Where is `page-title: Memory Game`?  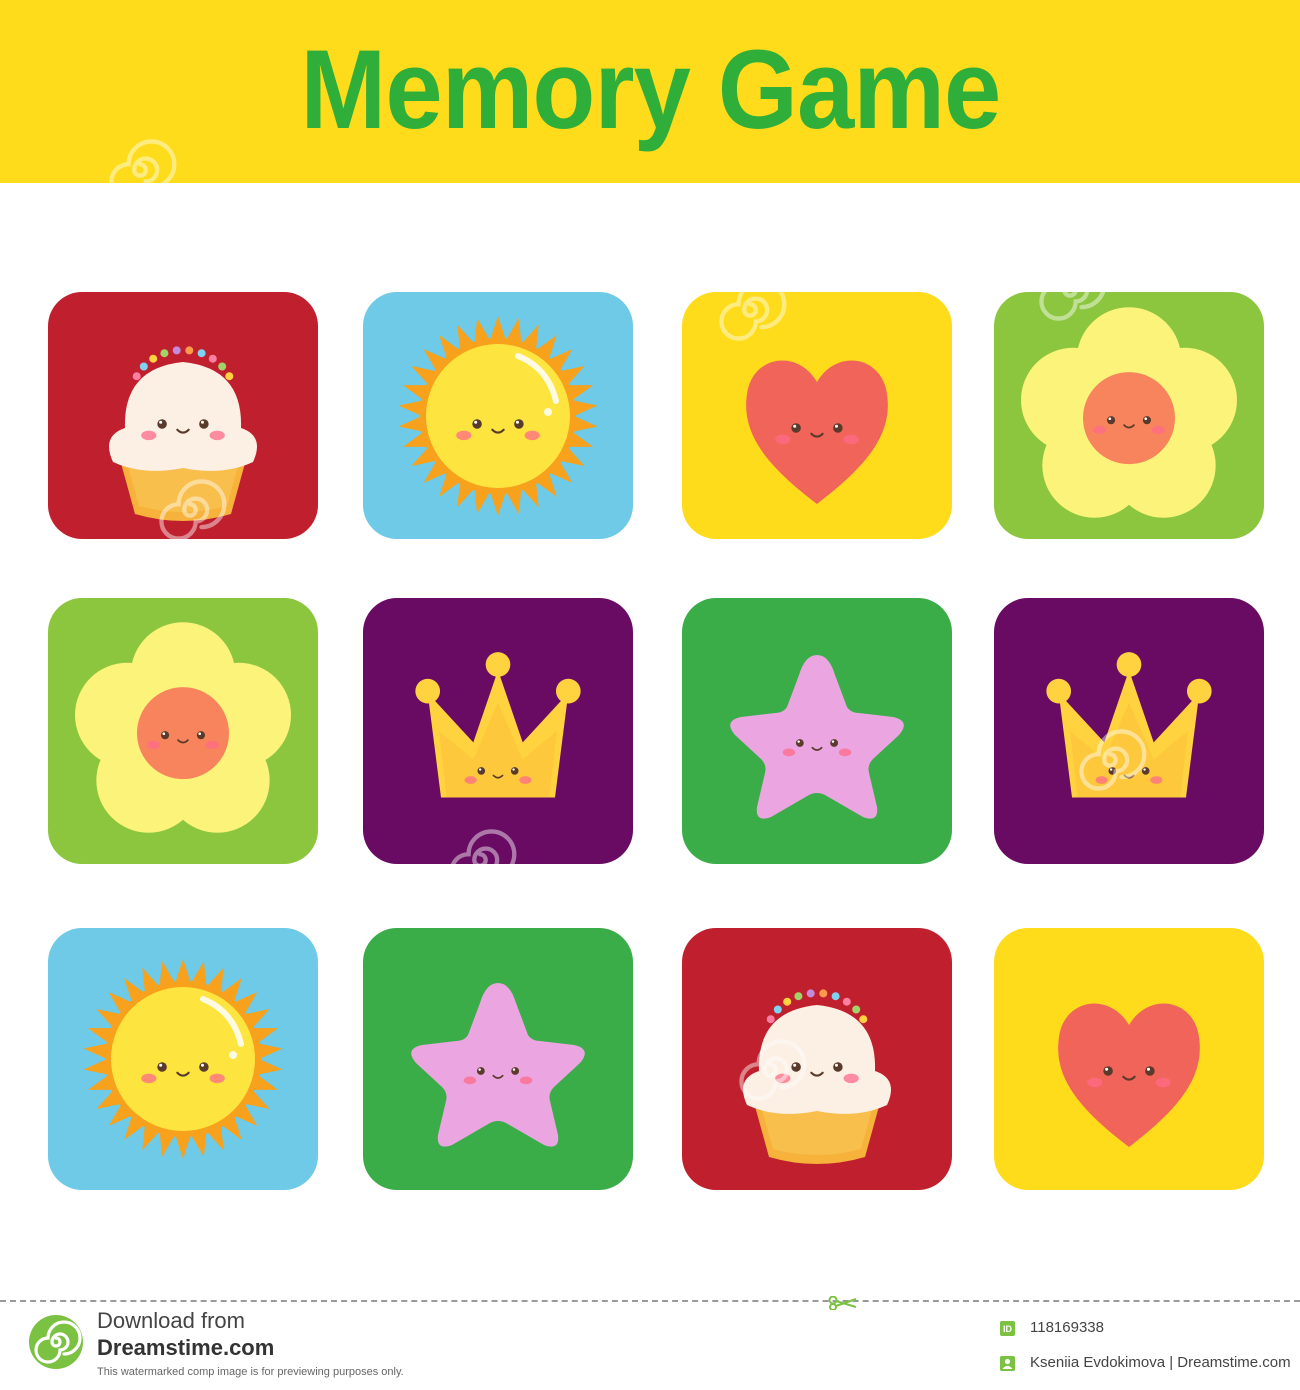 page-title: Memory Game is located at coordinates (650, 89).